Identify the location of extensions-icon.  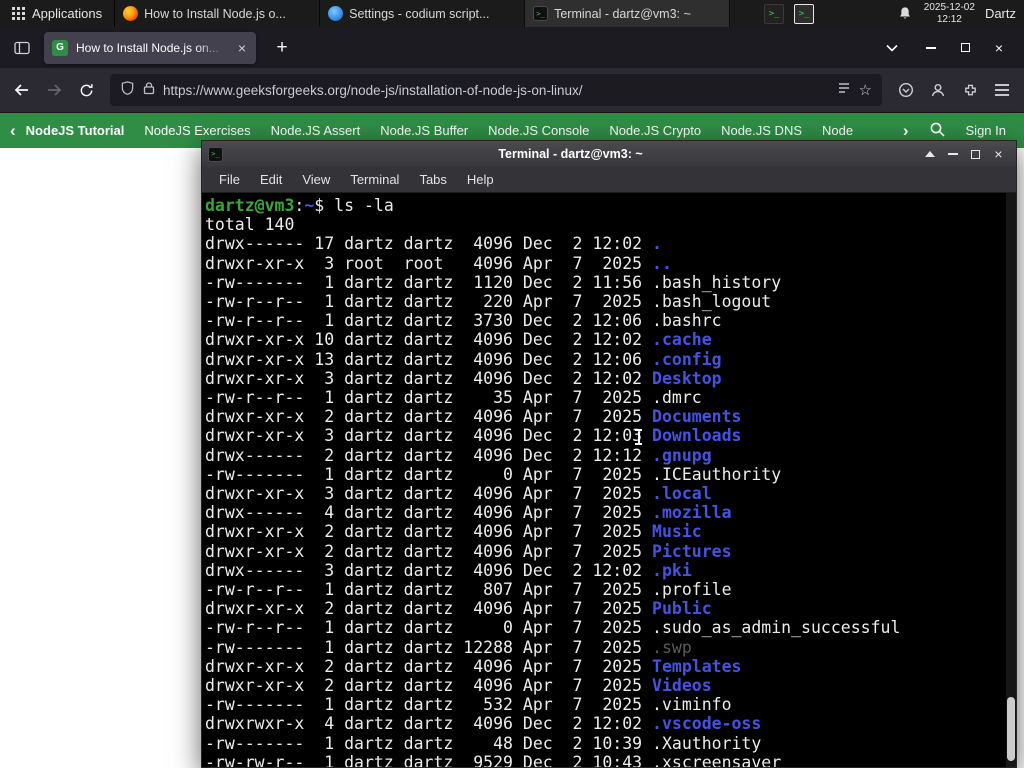
(970, 90).